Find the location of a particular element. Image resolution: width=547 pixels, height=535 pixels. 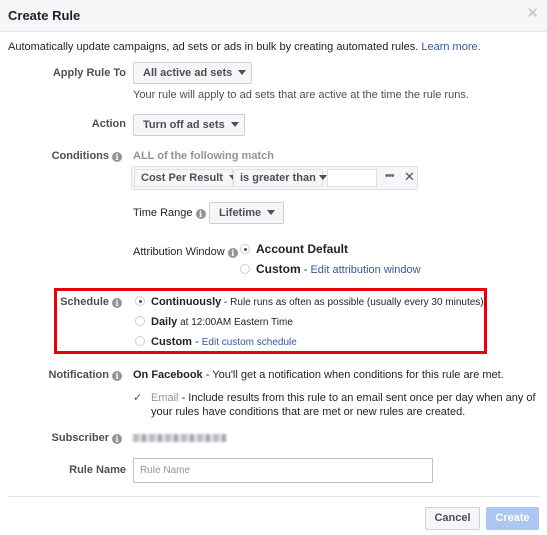

attribution-window-label: Attribution Window i is located at coordinates (185, 252).